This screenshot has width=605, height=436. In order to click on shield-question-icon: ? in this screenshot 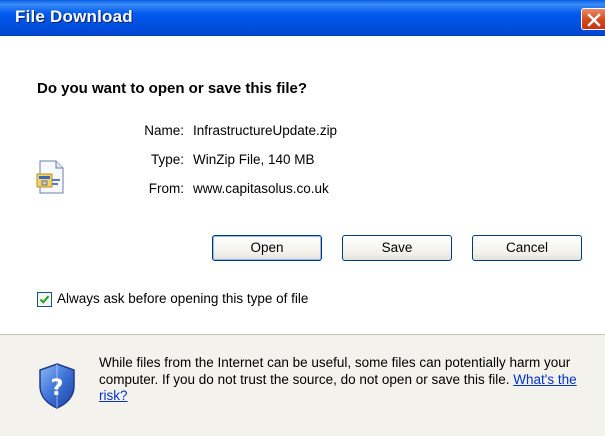, I will do `click(57, 386)`.